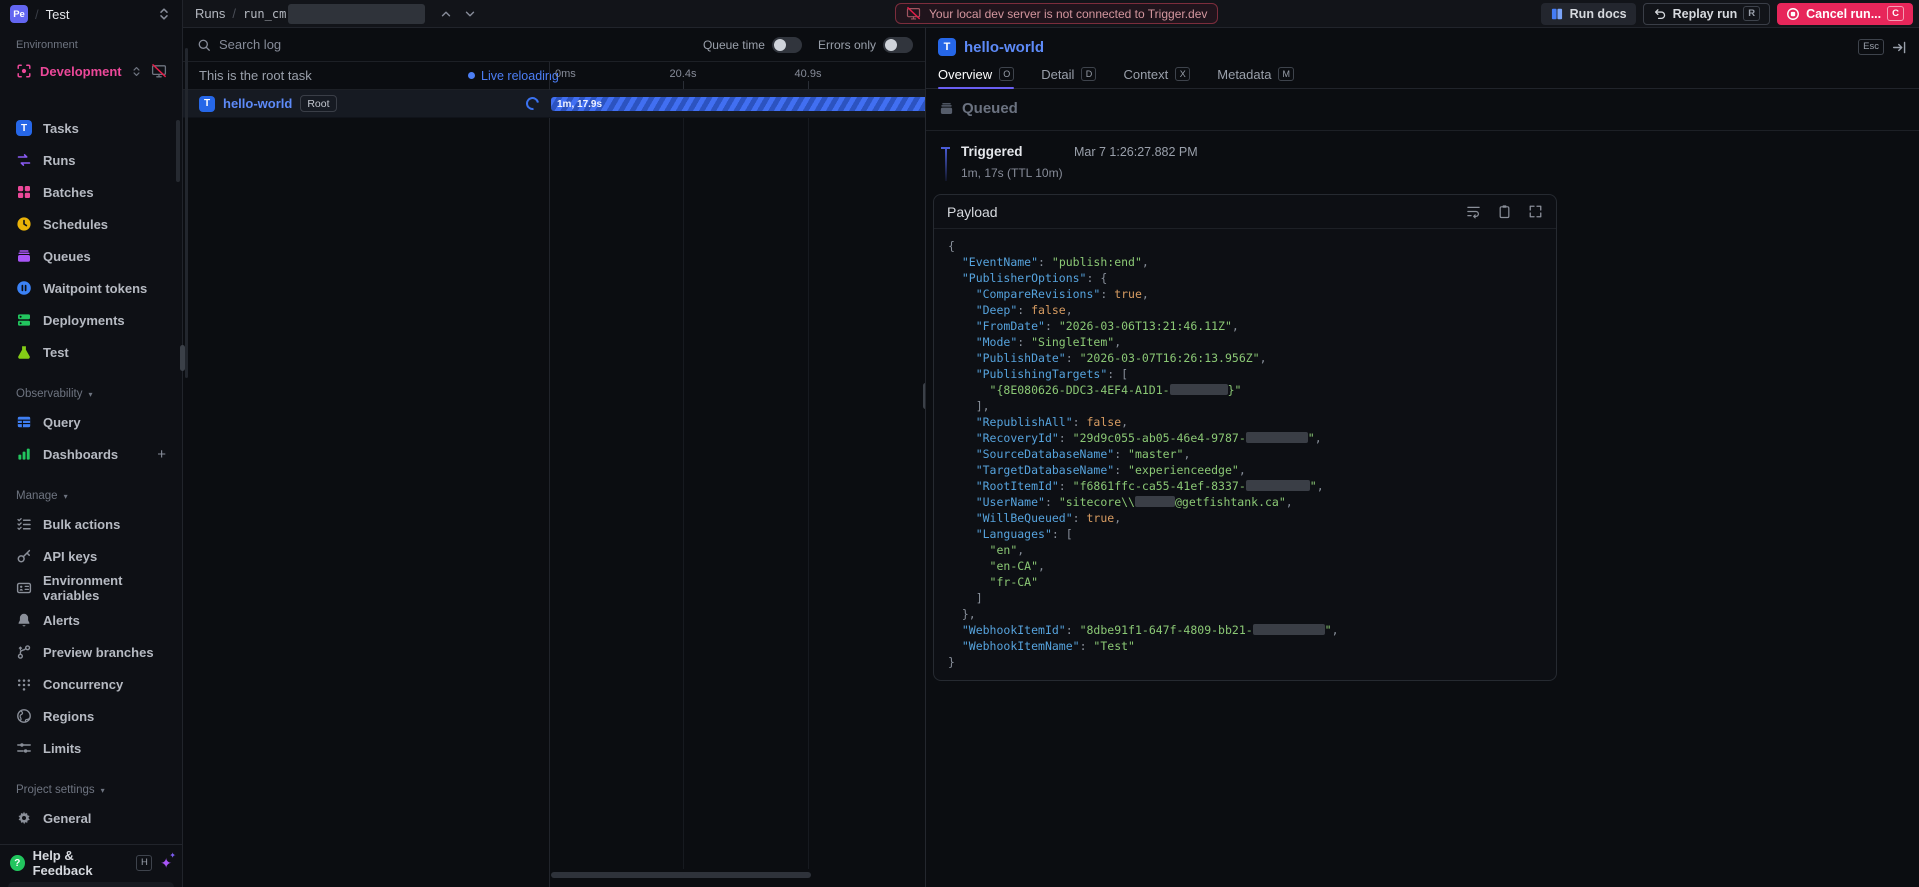  I want to click on sidebar-item-label: Queues, so click(67, 256).